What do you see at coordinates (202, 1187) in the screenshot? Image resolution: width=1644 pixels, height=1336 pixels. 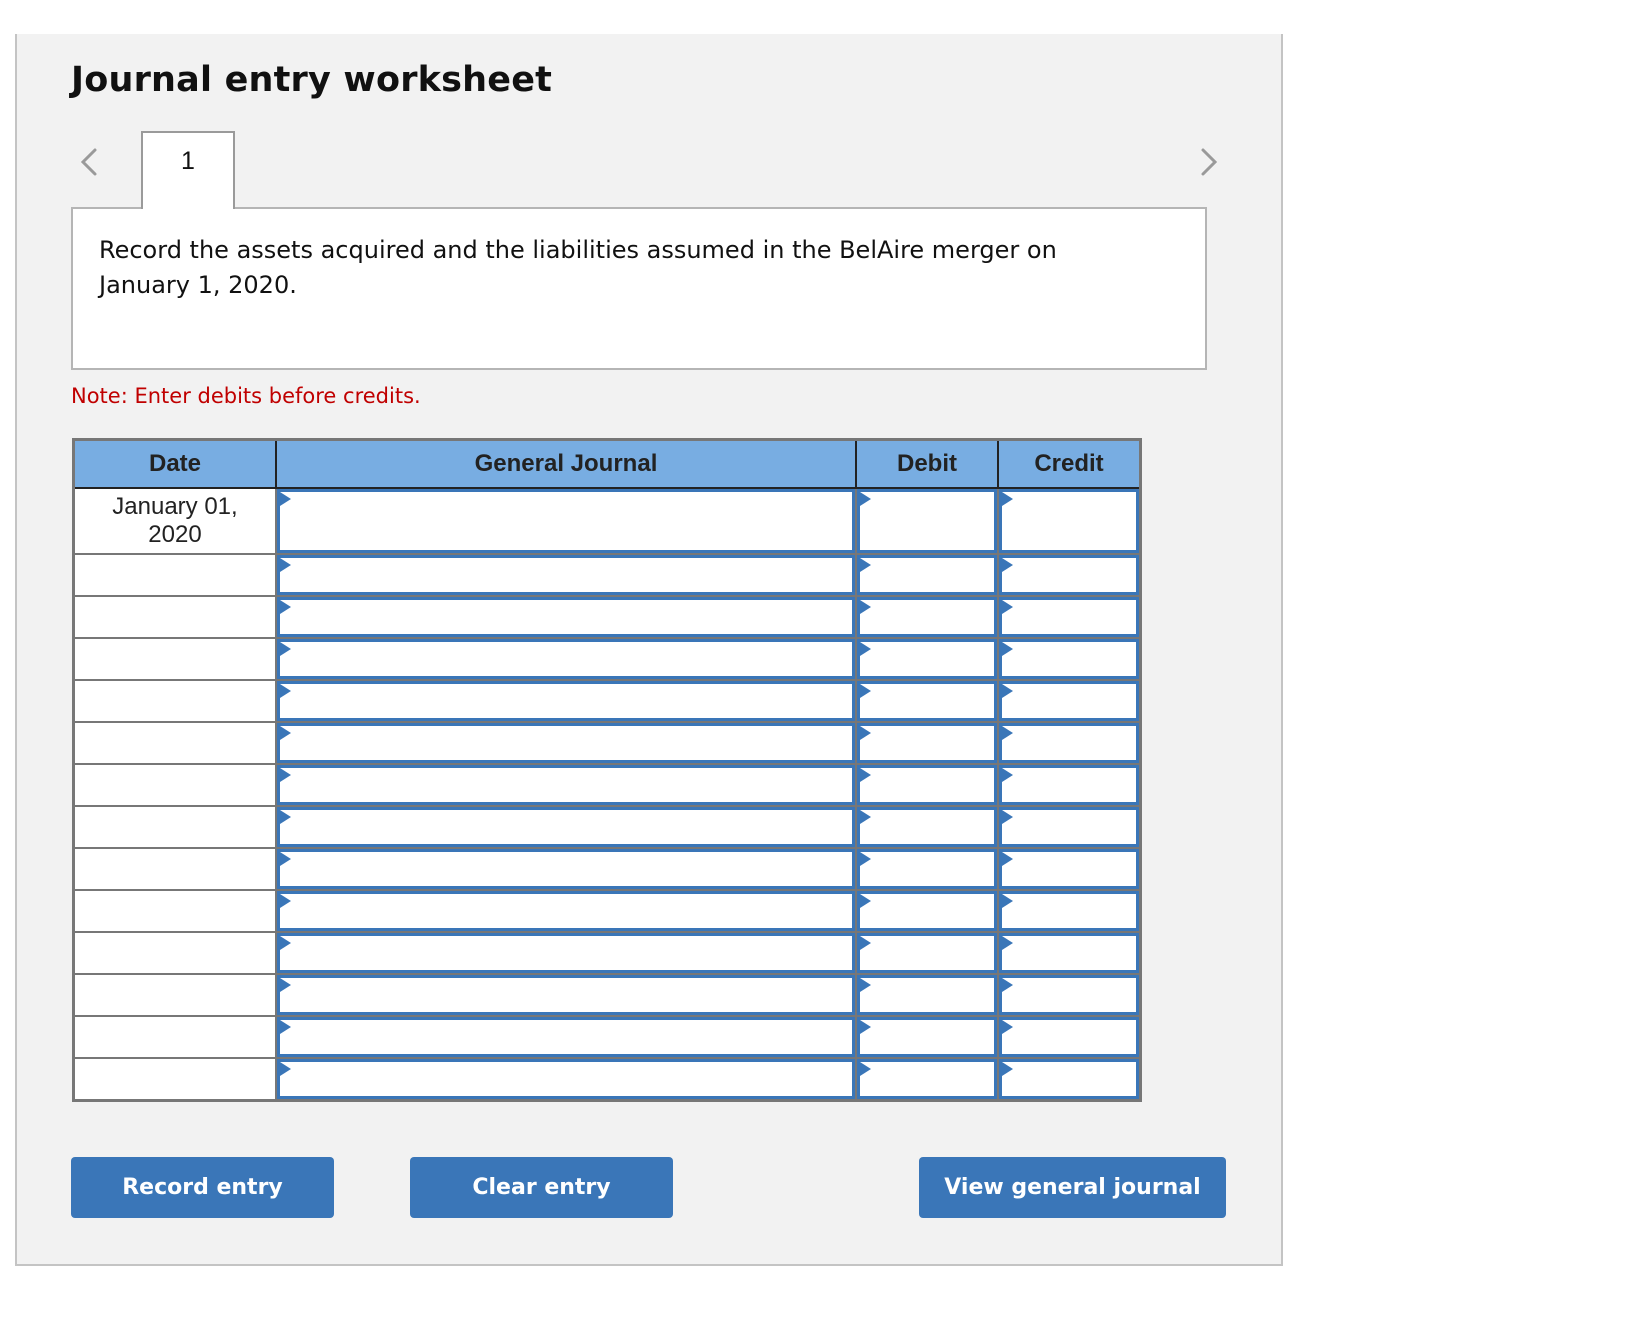 I see `record-entry-button: Record entry` at bounding box center [202, 1187].